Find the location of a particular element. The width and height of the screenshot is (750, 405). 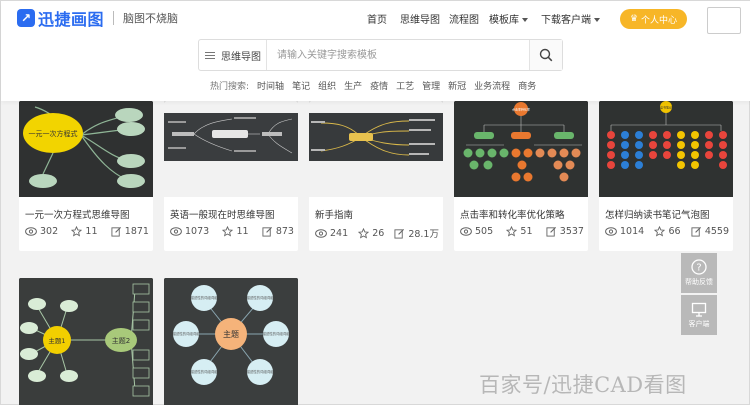

search-bar: 思维导图 is located at coordinates (380, 55).